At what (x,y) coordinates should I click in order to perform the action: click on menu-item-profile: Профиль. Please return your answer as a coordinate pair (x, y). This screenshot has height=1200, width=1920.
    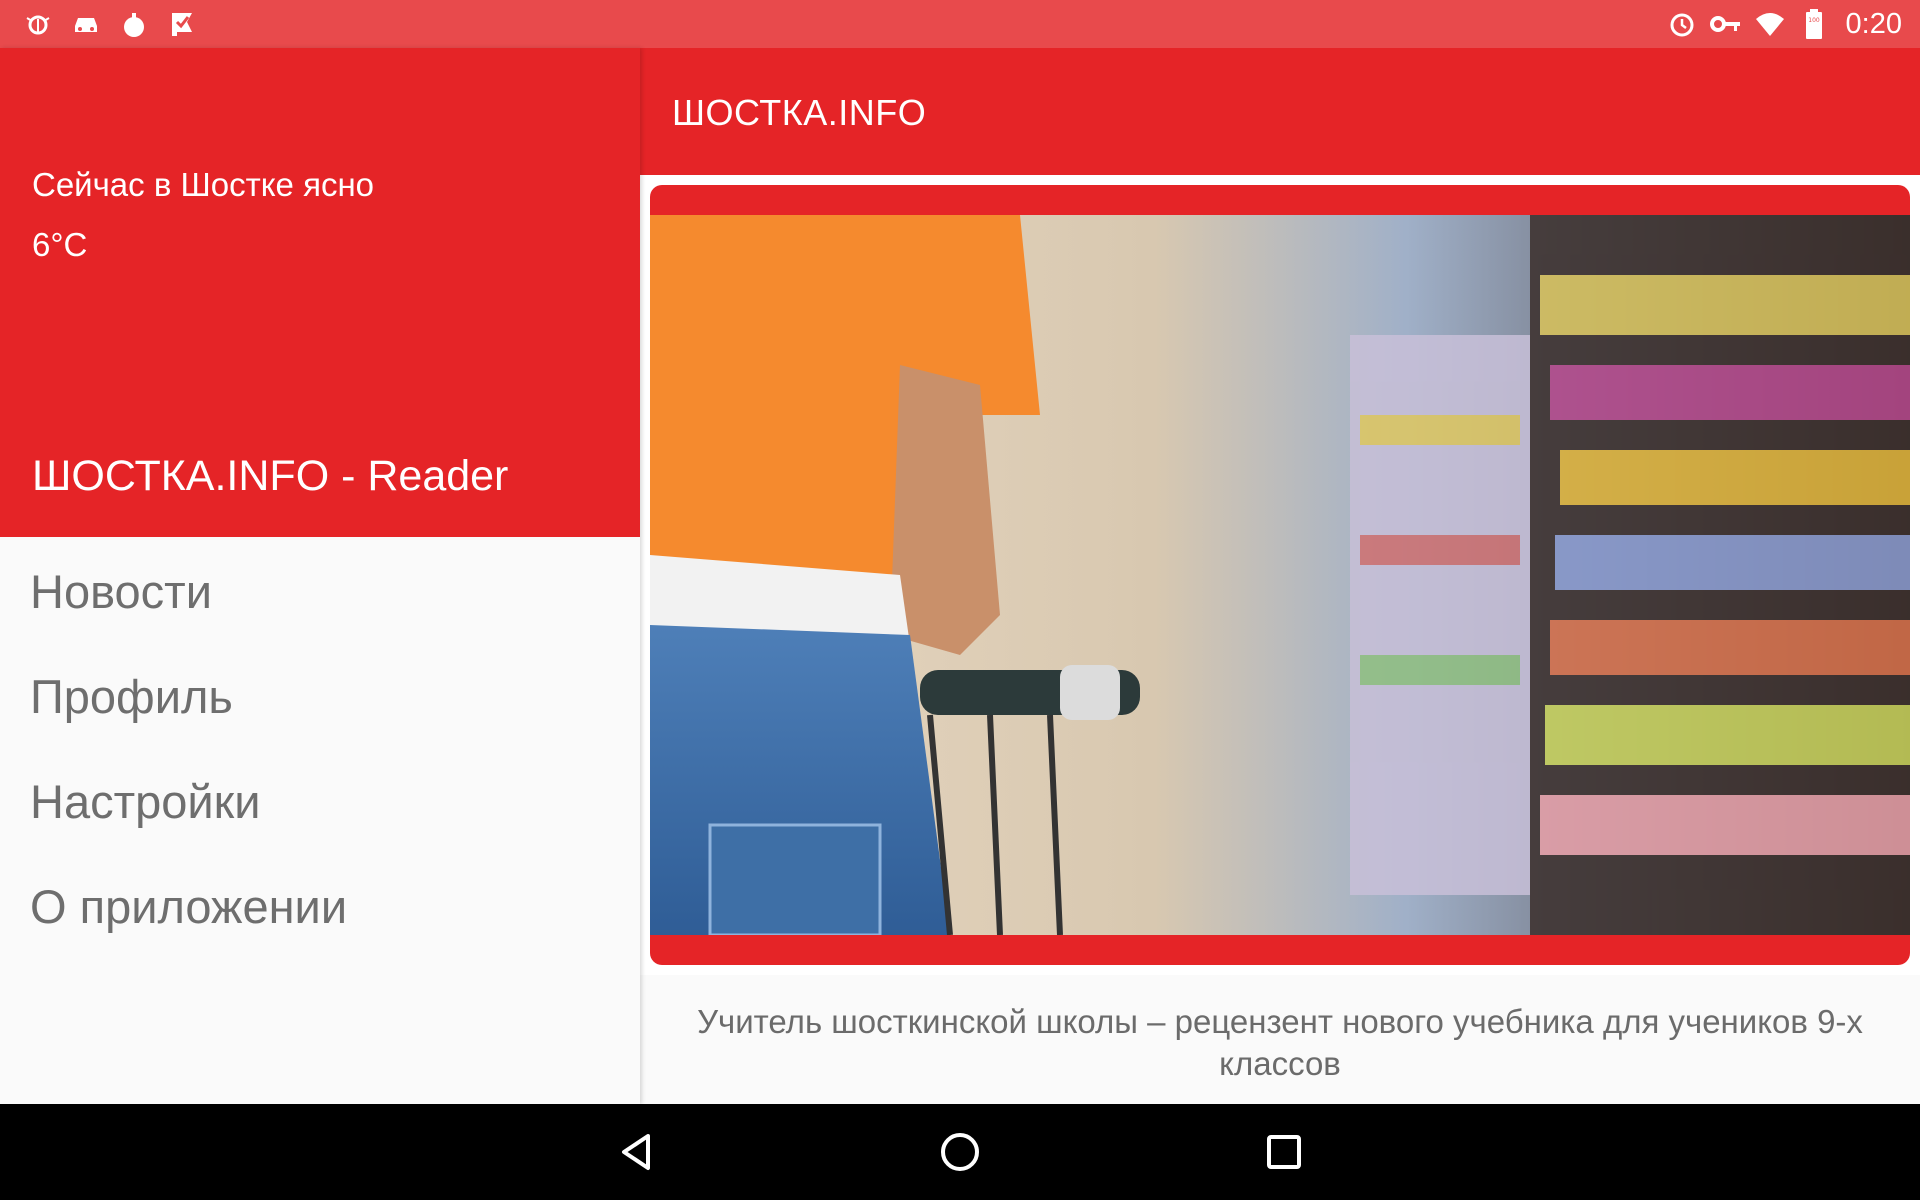
    Looking at the image, I should click on (131, 696).